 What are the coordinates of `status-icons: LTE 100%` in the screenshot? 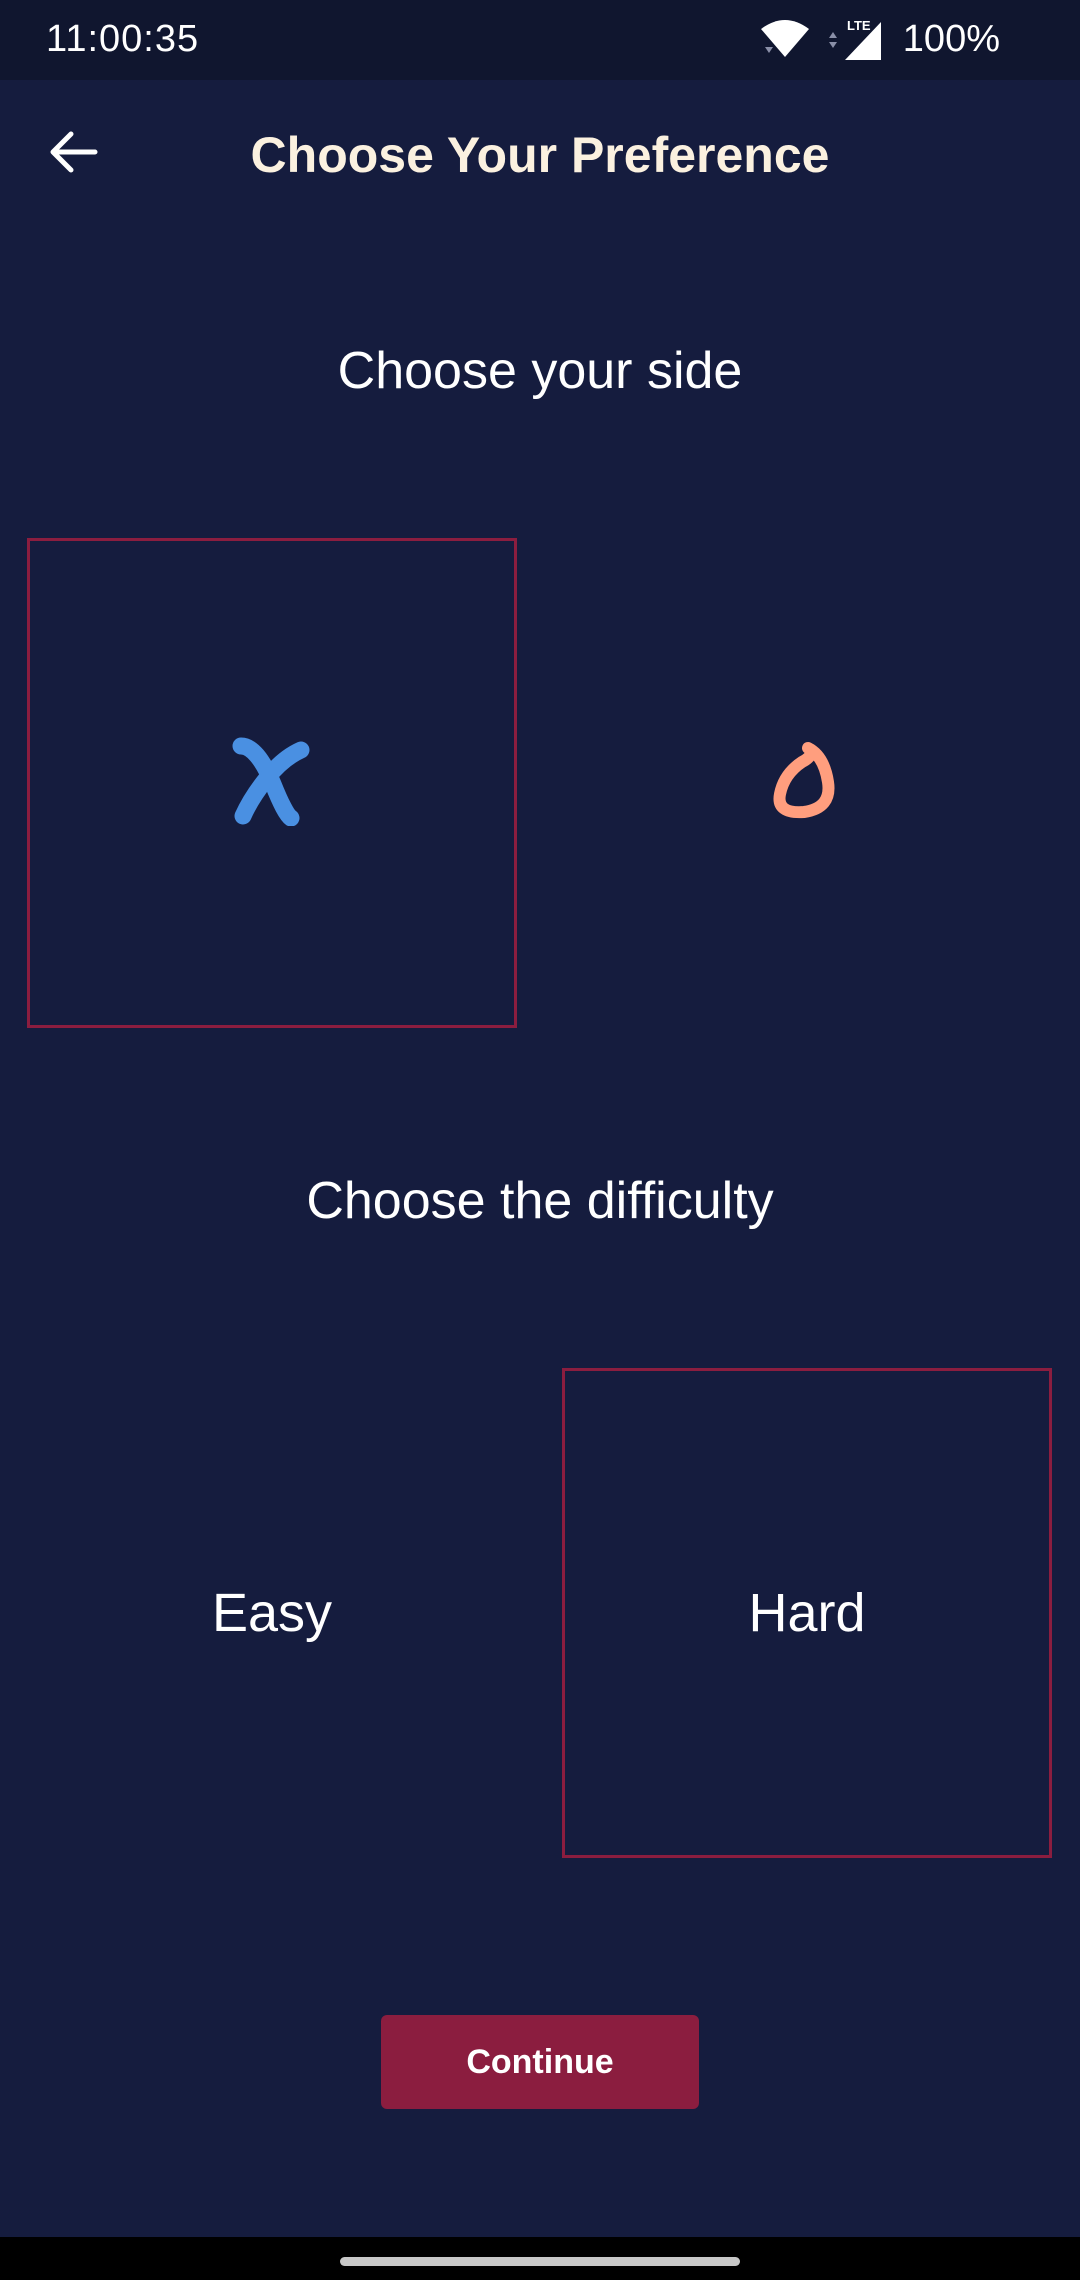 It's located at (879, 39).